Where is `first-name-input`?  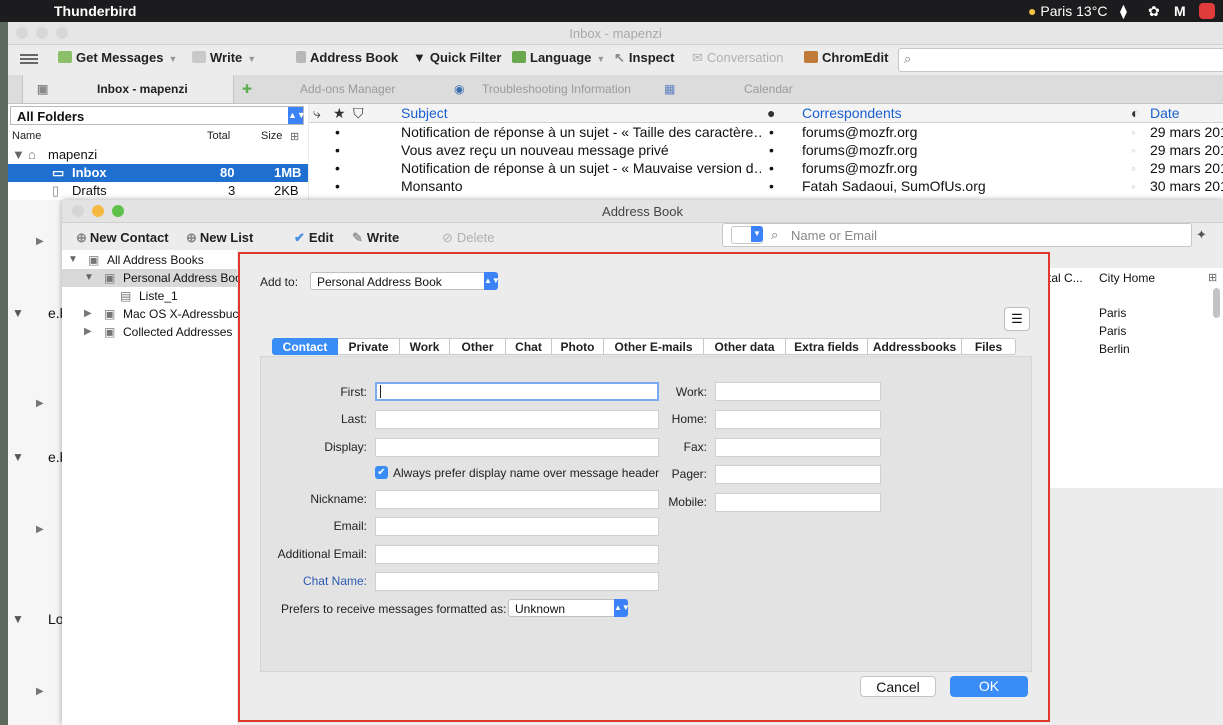
first-name-input is located at coordinates (517, 391).